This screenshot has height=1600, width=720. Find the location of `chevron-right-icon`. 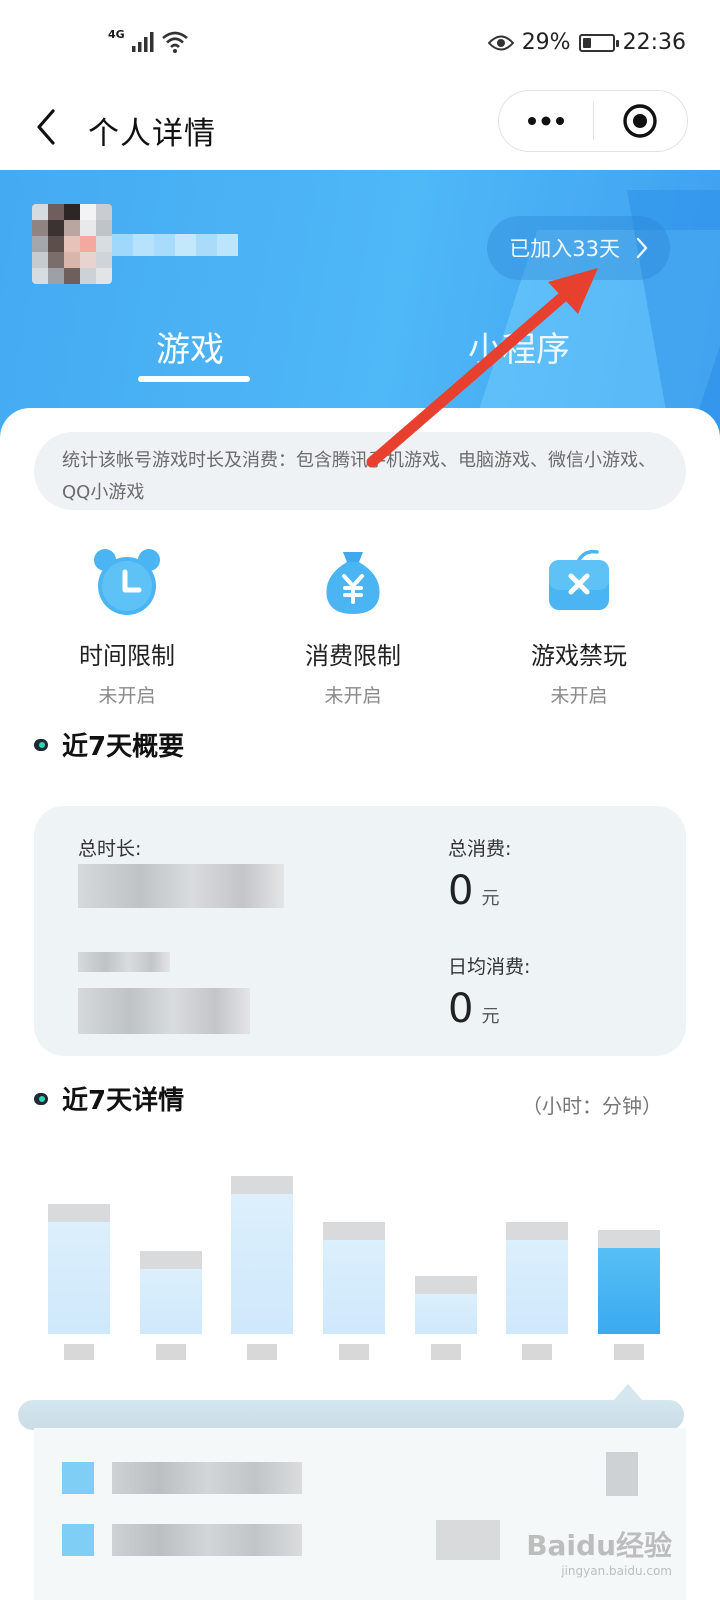

chevron-right-icon is located at coordinates (642, 248).